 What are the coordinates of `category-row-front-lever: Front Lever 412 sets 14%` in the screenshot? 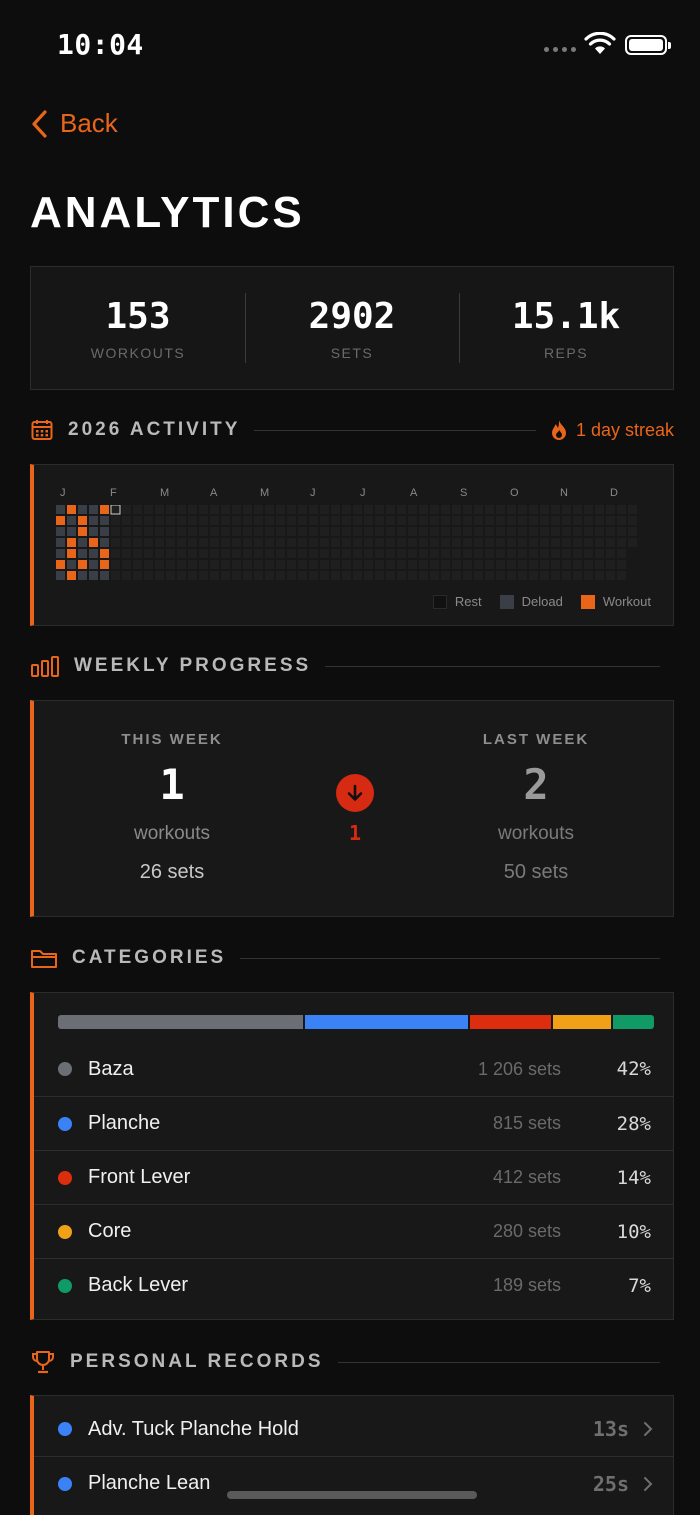 It's located at (353, 1177).